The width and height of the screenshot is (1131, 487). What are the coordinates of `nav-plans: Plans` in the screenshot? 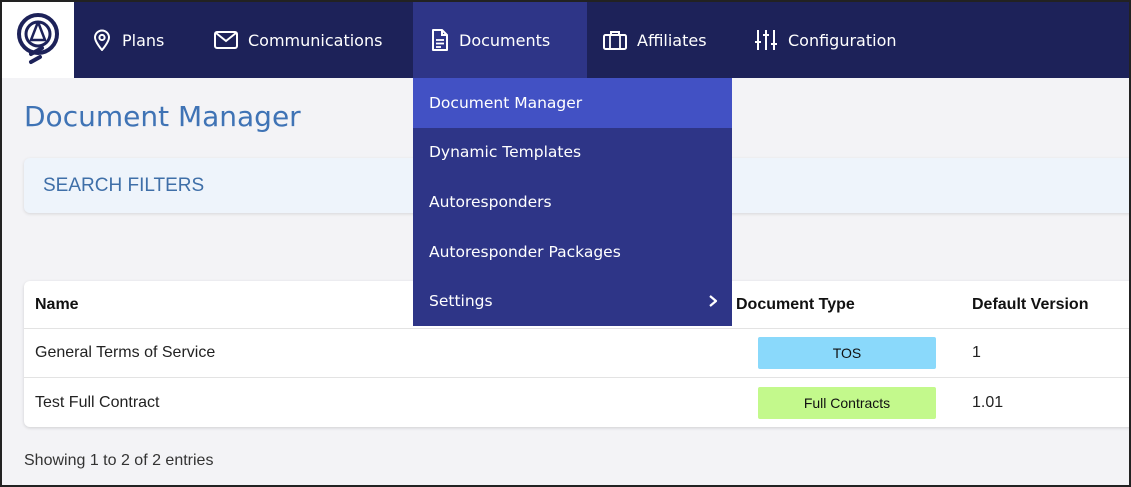 It's located at (128, 40).